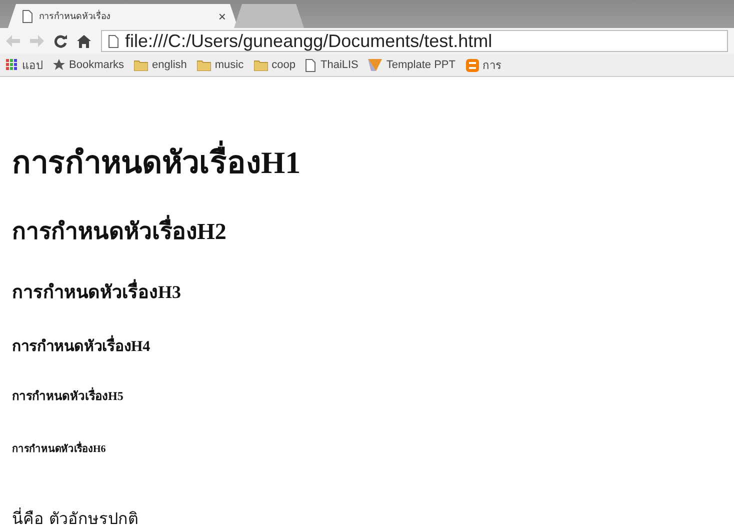  What do you see at coordinates (60, 41) in the screenshot?
I see `reload-icon` at bounding box center [60, 41].